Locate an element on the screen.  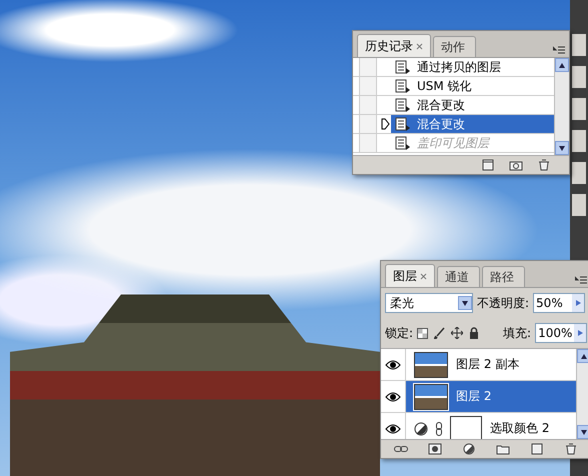
adjustment-layer-icon is located at coordinates (421, 429).